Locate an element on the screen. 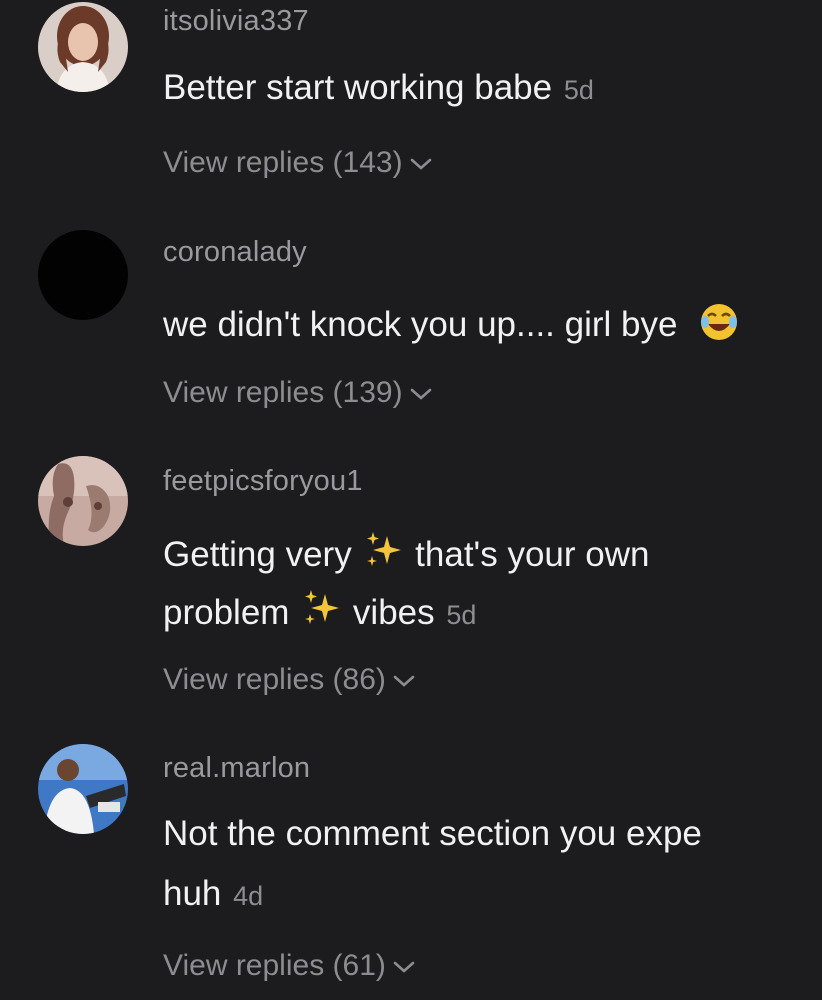 This screenshot has width=822, height=1000. profile-photo-woman-icon is located at coordinates (83, 47).